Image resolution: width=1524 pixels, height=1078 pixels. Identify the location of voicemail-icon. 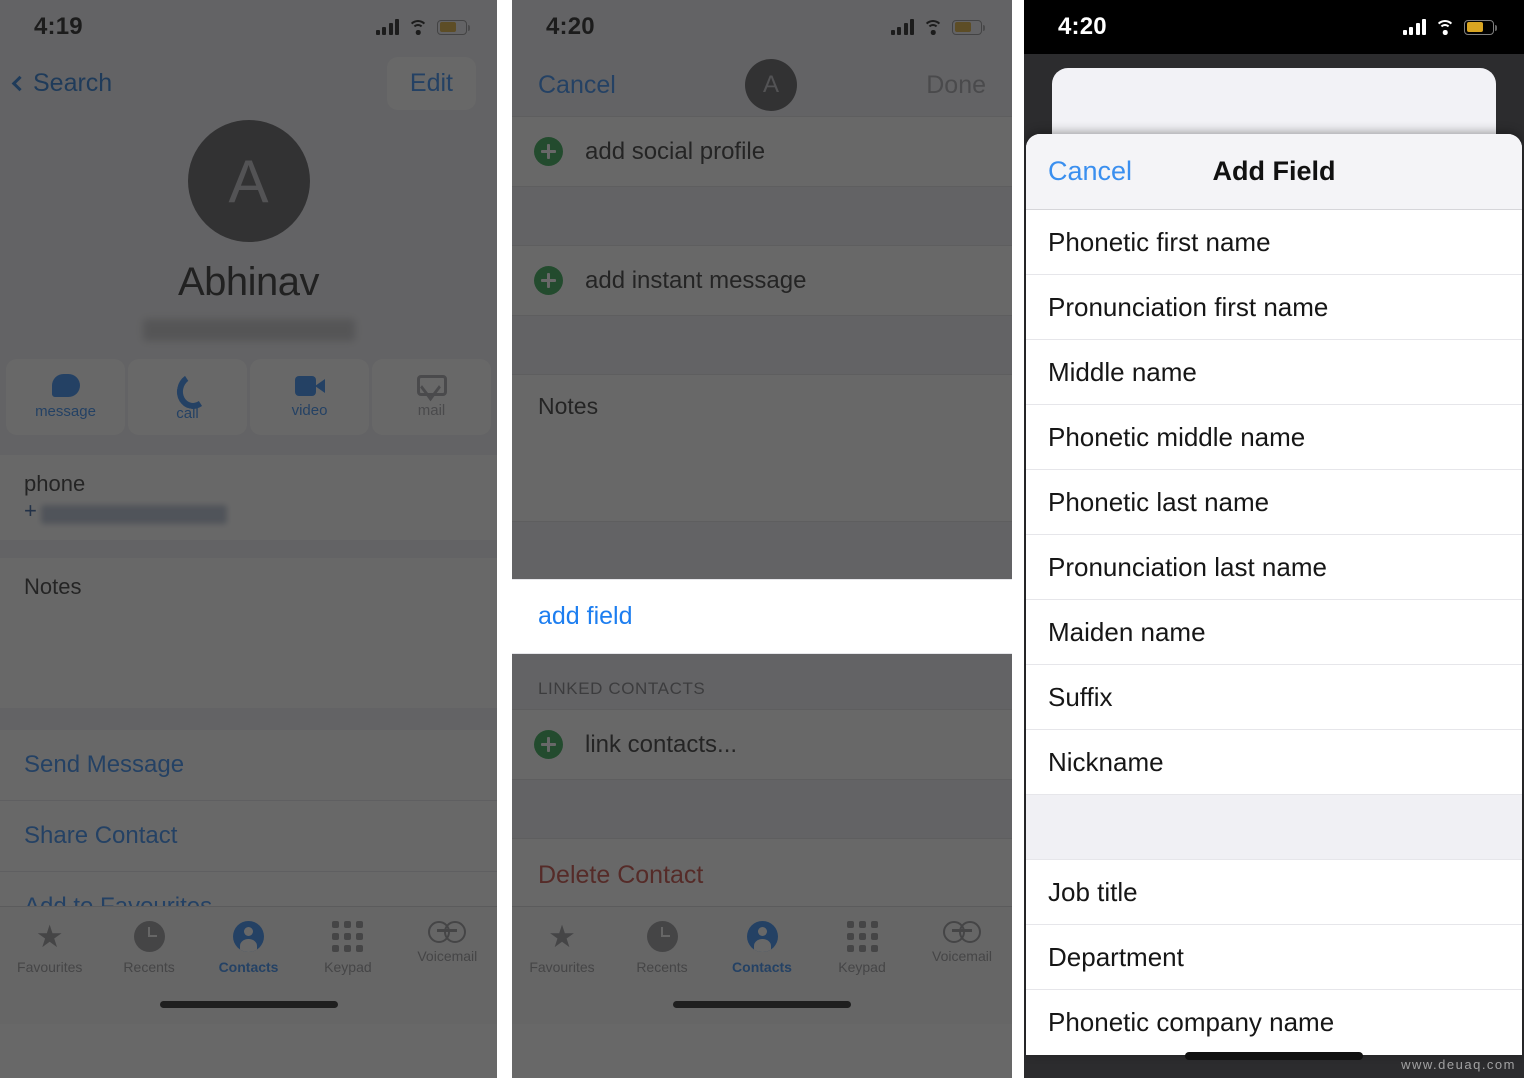
(447, 932).